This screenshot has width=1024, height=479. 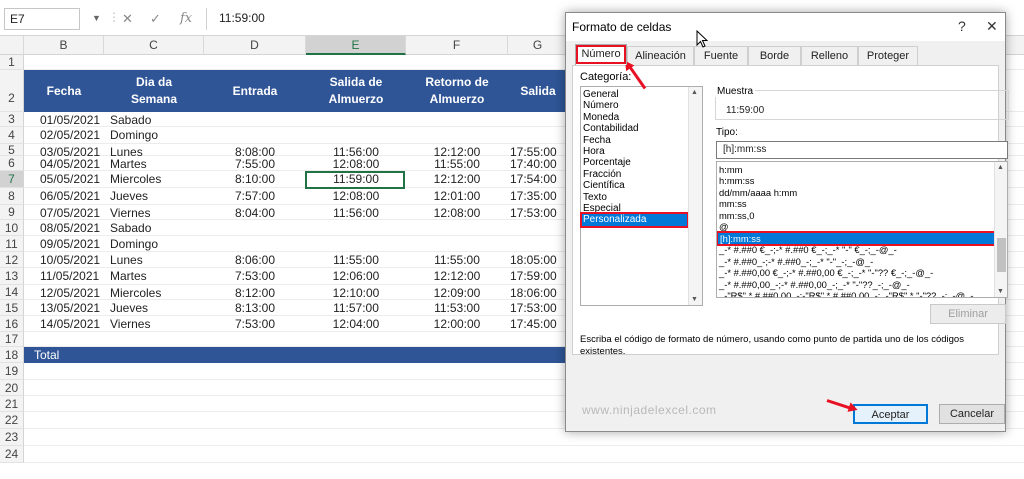 I want to click on row-header: 21, so click(x=12, y=404).